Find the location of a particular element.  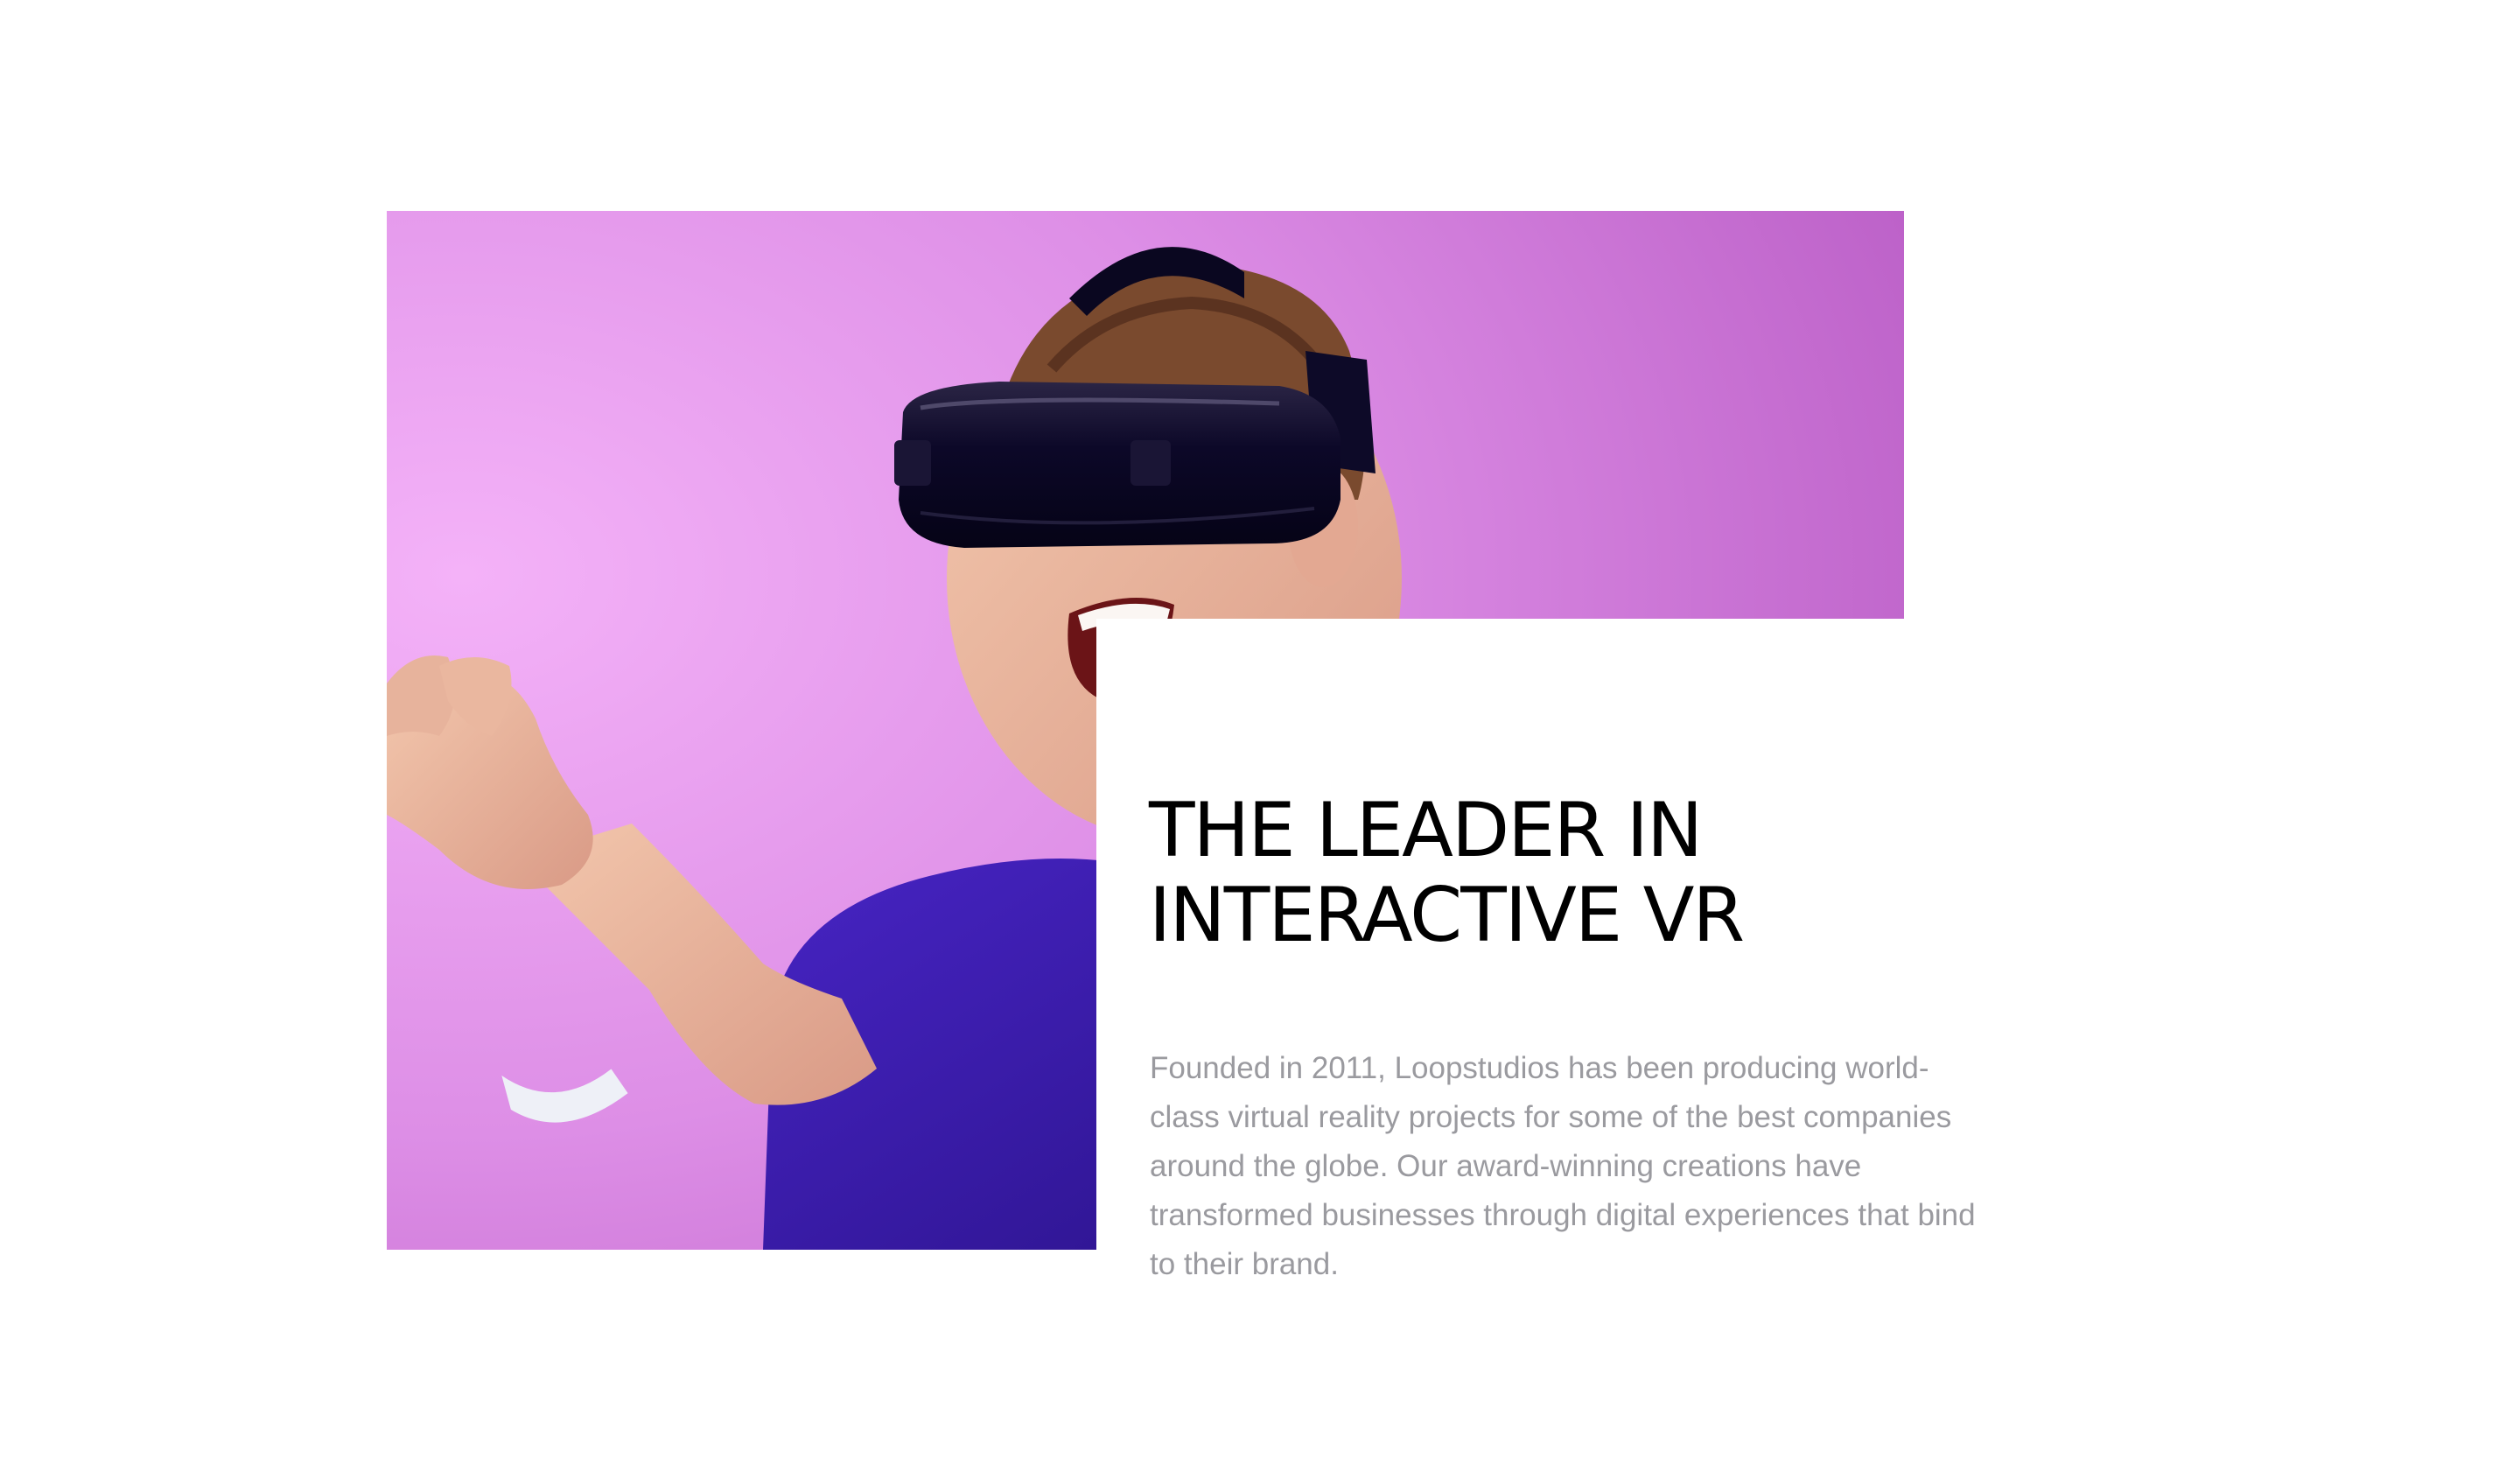

about-heading-line-1: THE LEADER IN is located at coordinates (1426, 830).